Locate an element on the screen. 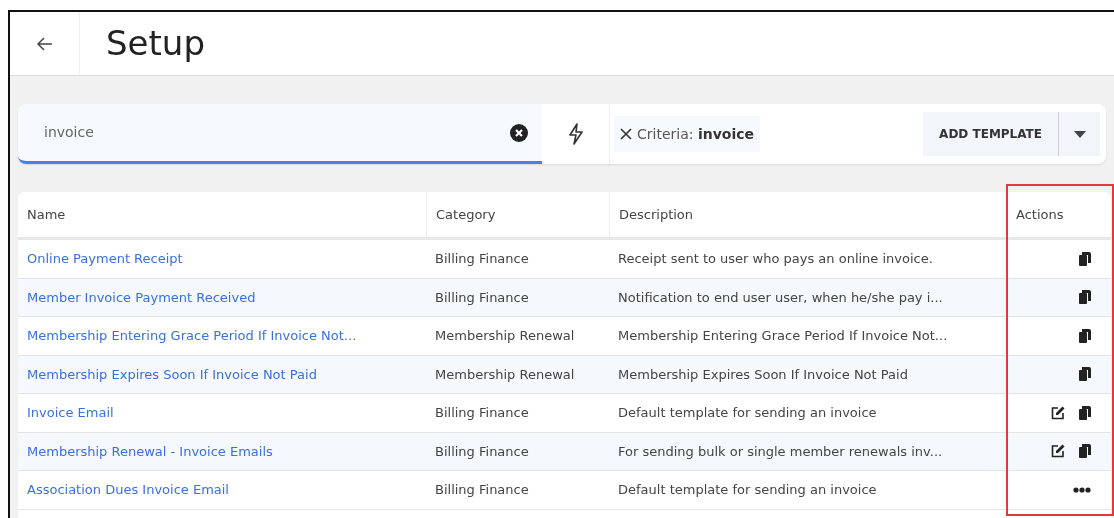 The height and width of the screenshot is (518, 1114). column-header: Description is located at coordinates (656, 214).